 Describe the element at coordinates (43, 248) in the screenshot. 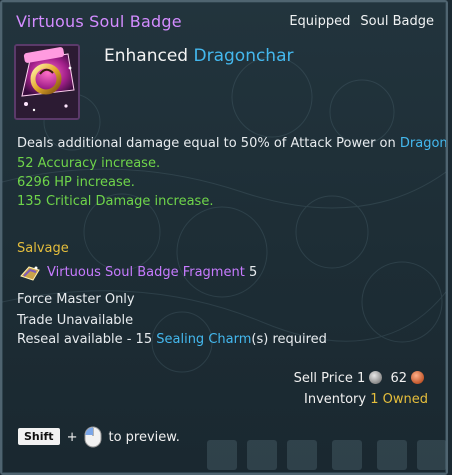

I see `salvage-label: Salvage` at that location.